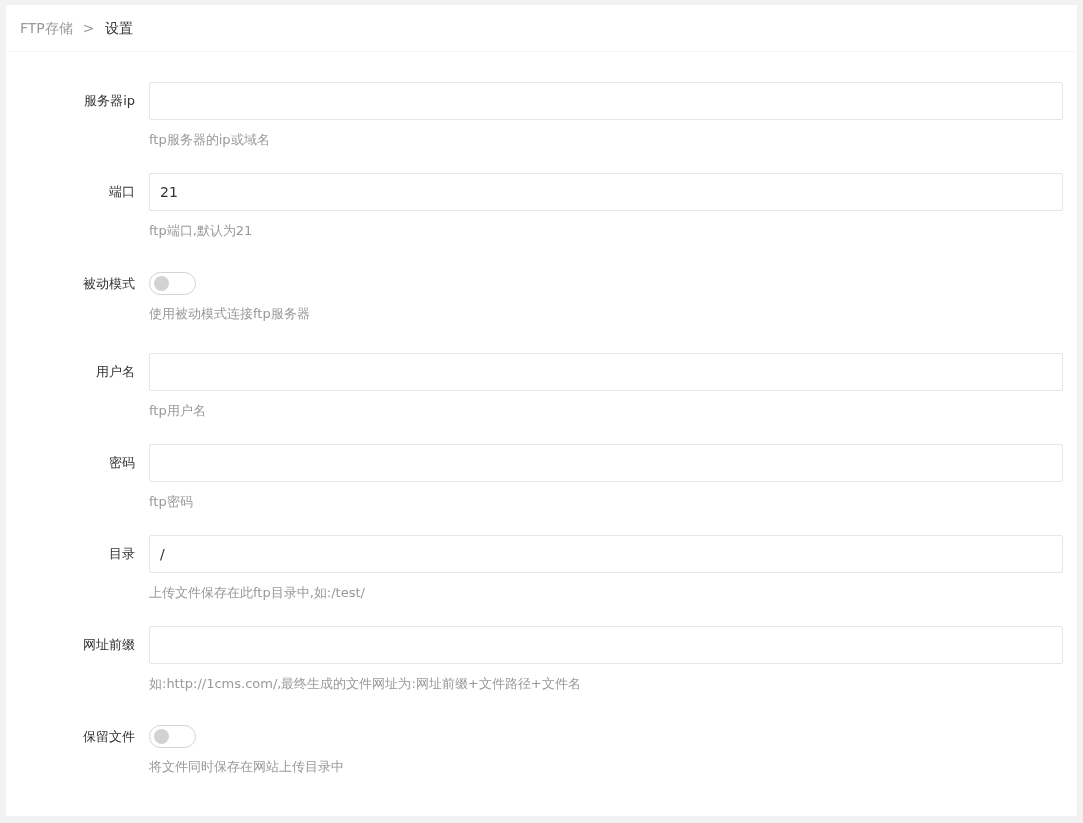  What do you see at coordinates (365, 683) in the screenshot?
I see `help-text: 如:http://1cms.com/,最终生成的文件网址为:网址前缀+文件路径+文件名` at bounding box center [365, 683].